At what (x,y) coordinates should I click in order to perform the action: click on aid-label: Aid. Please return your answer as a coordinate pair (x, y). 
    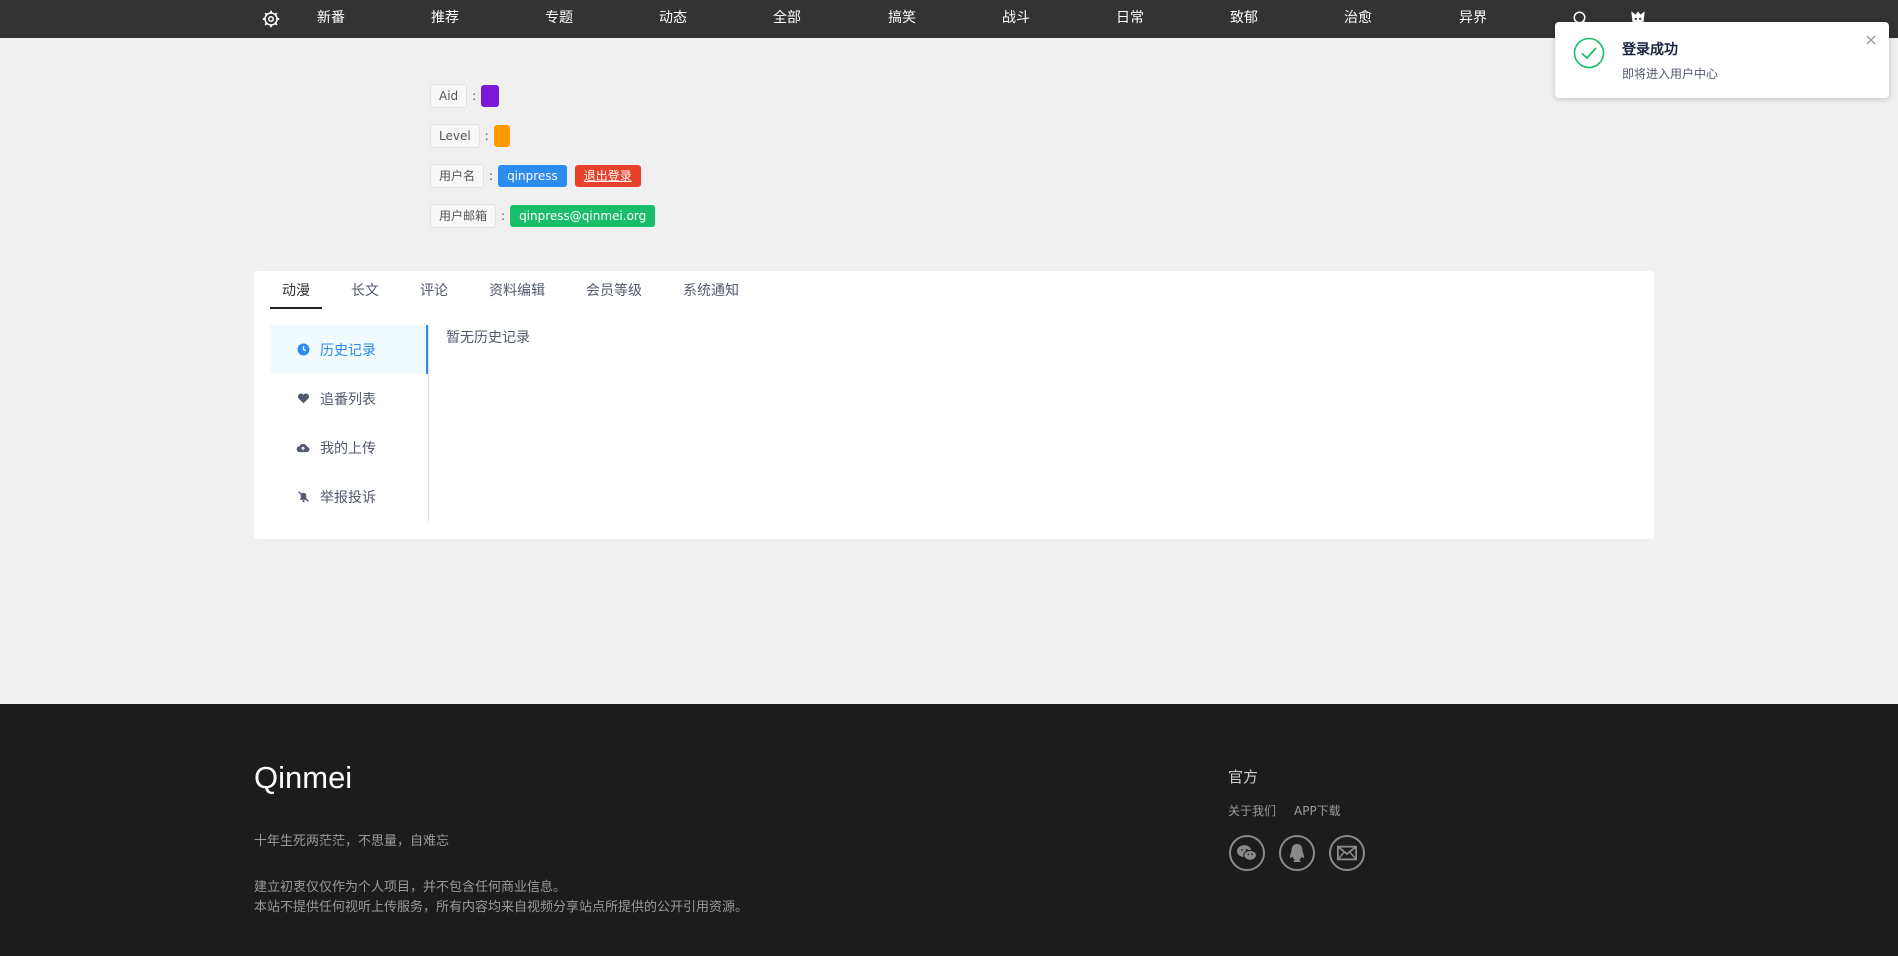
    Looking at the image, I should click on (449, 96).